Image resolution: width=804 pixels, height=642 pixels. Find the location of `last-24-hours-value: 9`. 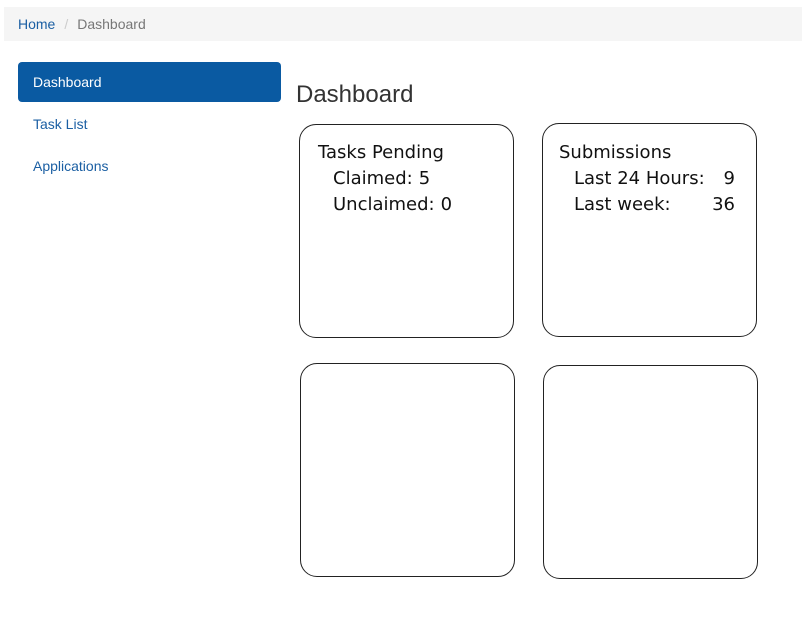

last-24-hours-value: 9 is located at coordinates (729, 178).